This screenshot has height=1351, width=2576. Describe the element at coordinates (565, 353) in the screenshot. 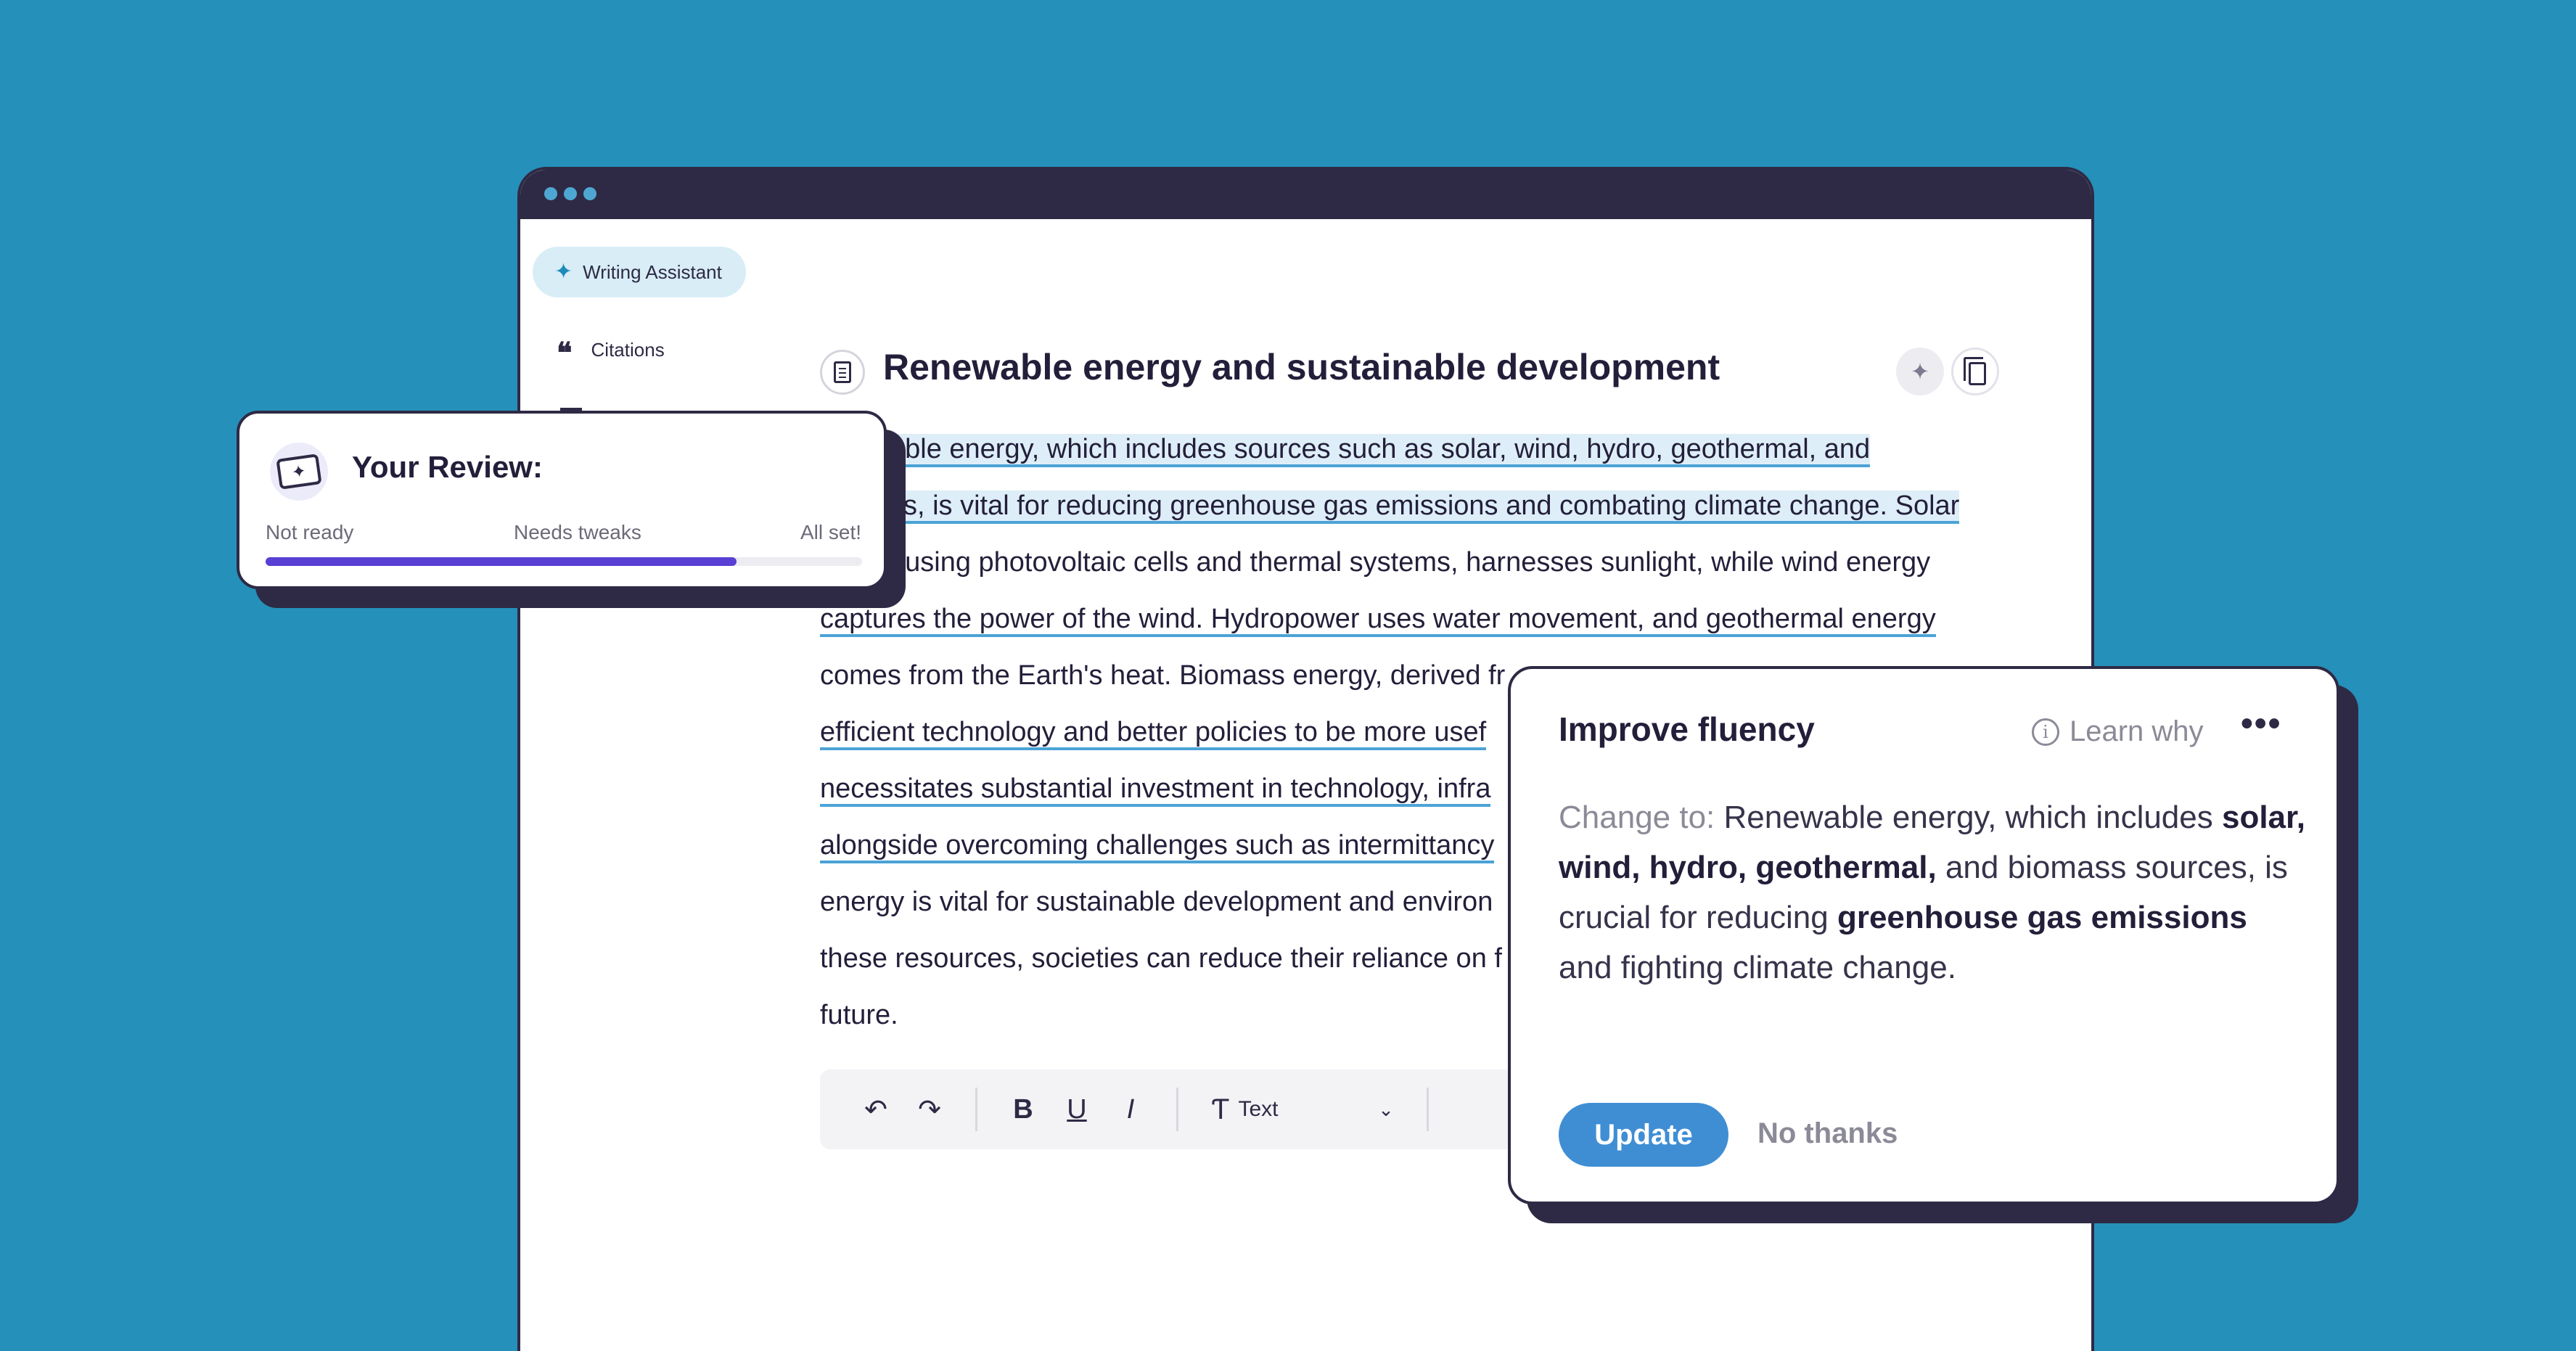

I see `quote-icon: ❝` at that location.